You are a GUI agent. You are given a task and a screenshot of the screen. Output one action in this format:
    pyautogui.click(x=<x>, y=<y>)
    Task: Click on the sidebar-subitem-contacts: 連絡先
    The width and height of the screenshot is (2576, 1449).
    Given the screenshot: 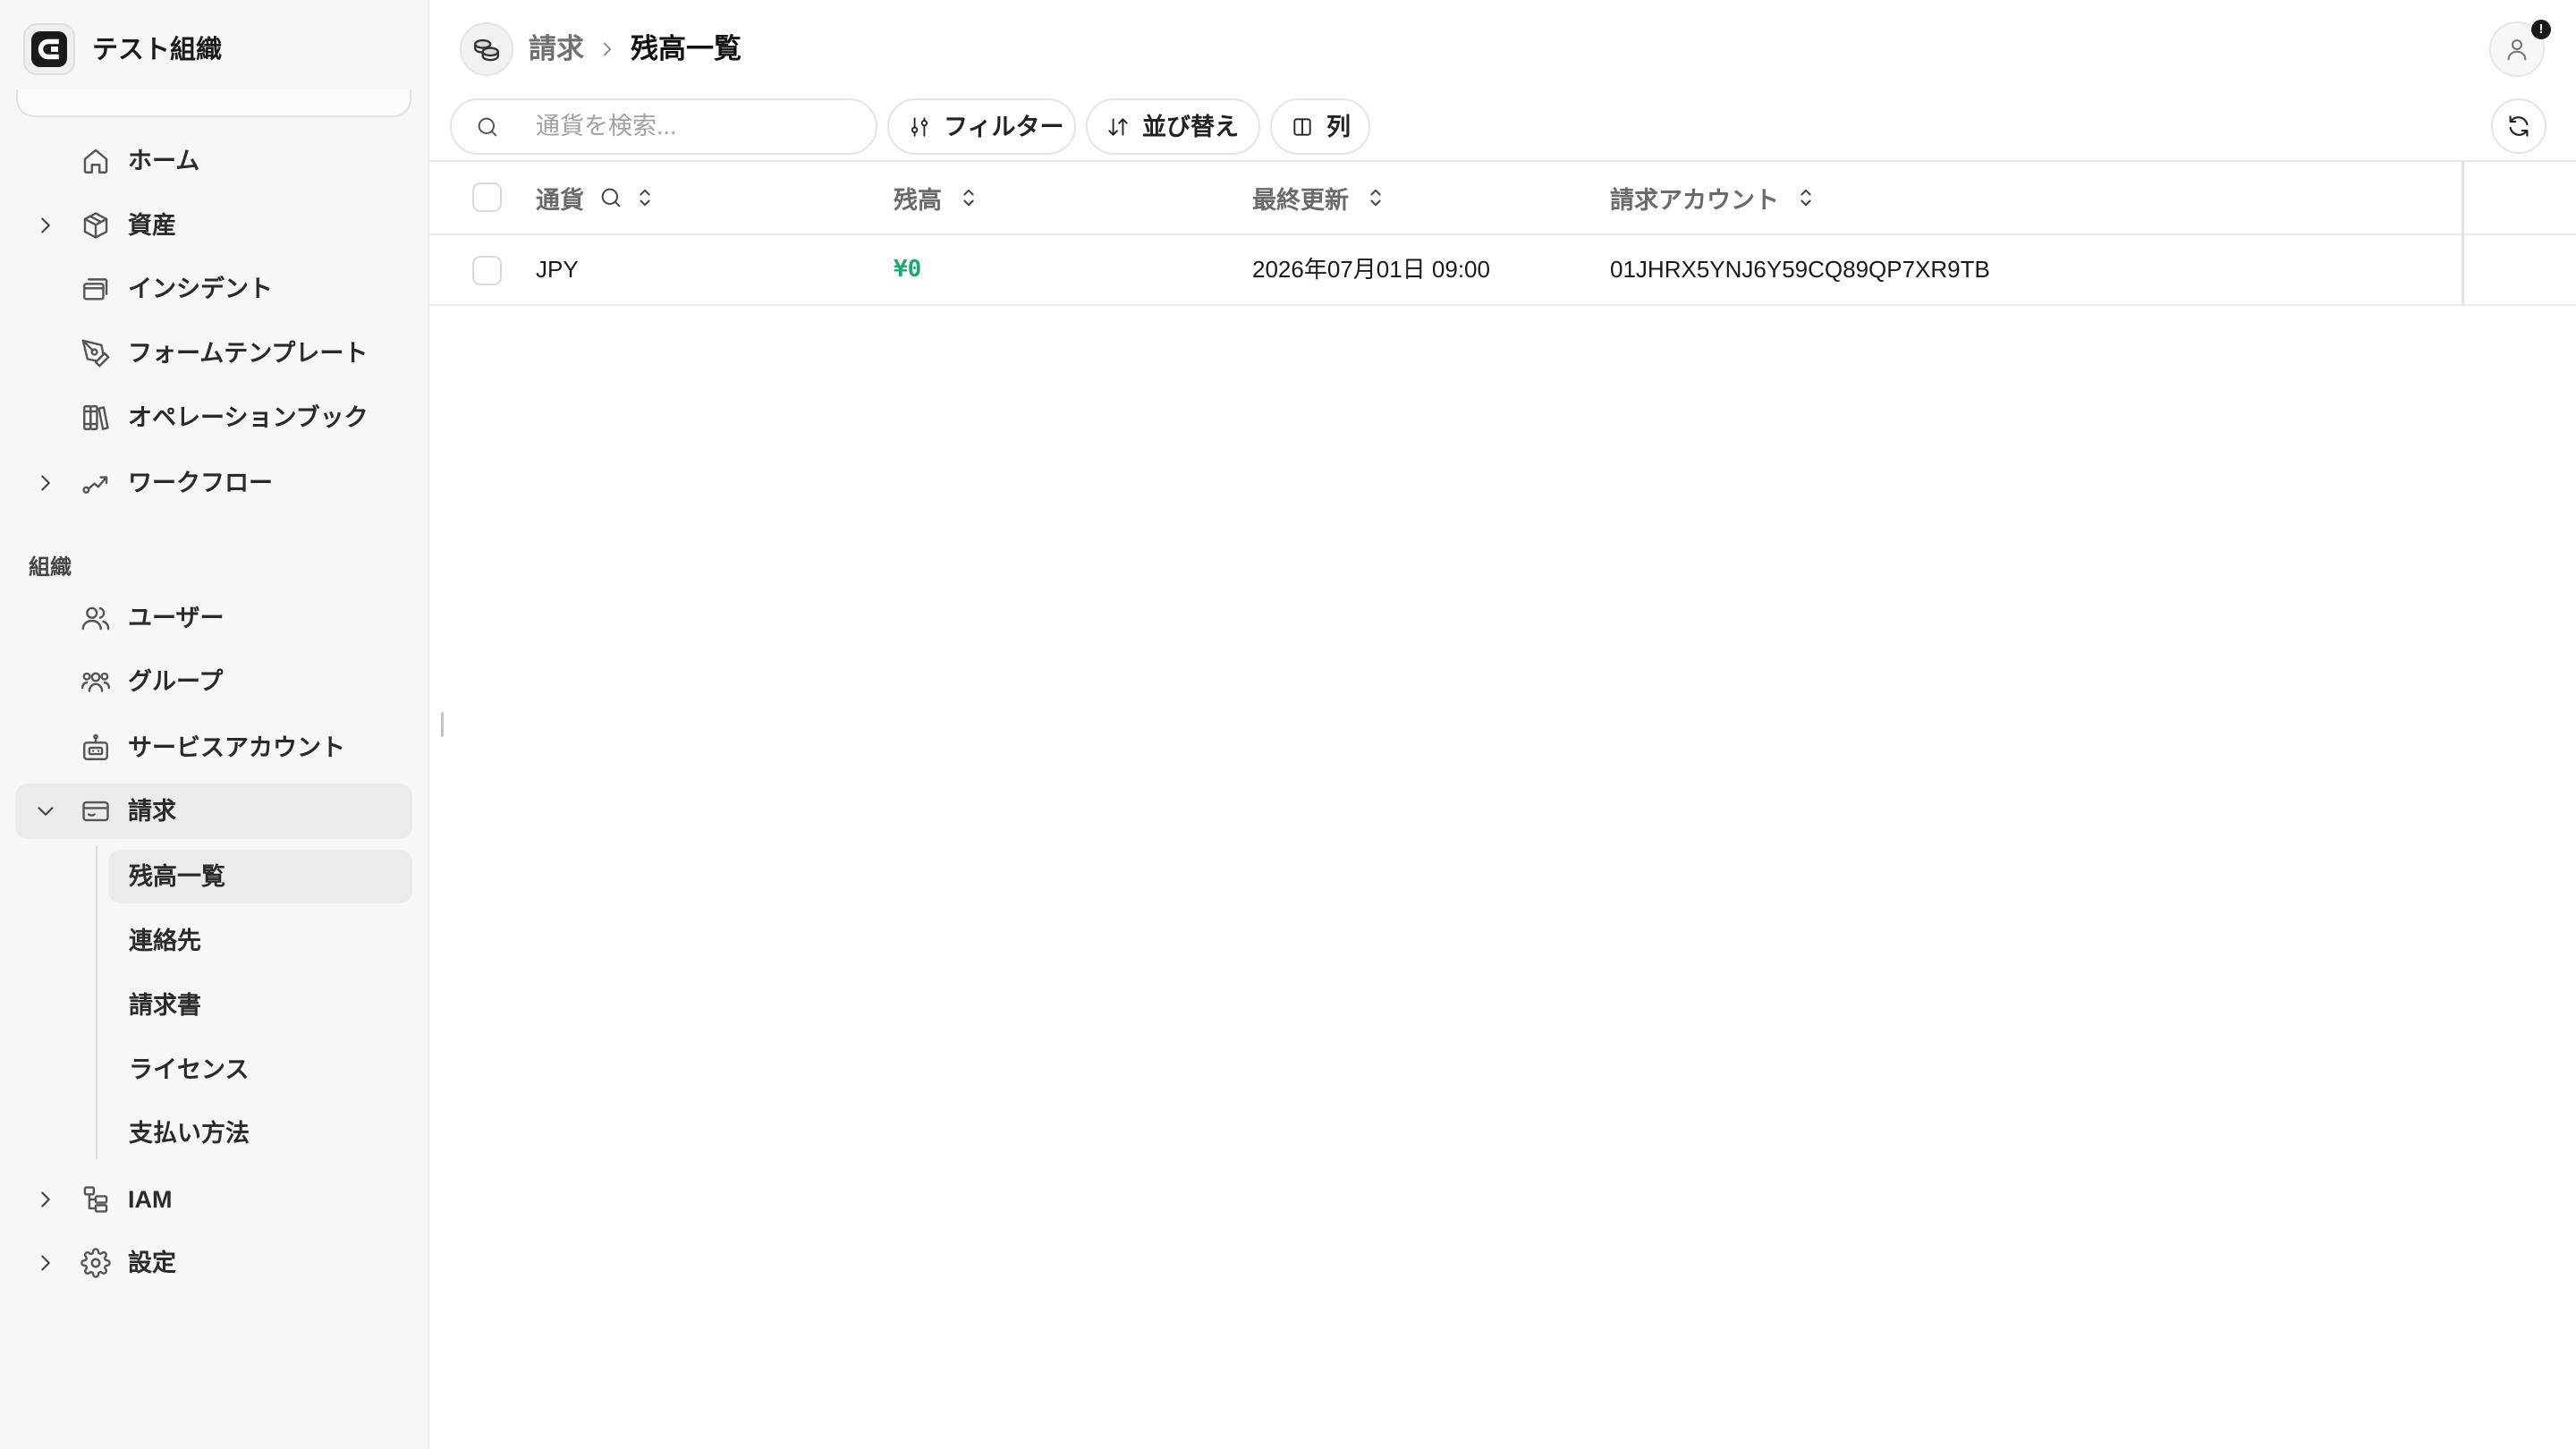 What is the action you would take?
    pyautogui.click(x=260, y=941)
    